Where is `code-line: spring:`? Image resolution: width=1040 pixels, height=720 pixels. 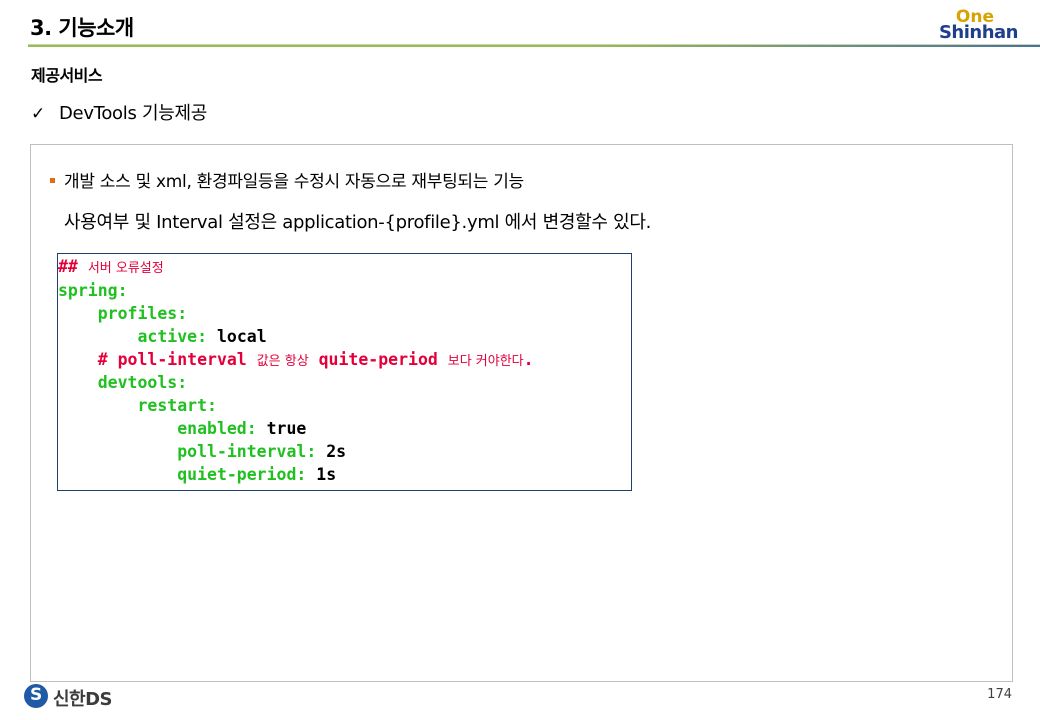 code-line: spring: is located at coordinates (93, 290).